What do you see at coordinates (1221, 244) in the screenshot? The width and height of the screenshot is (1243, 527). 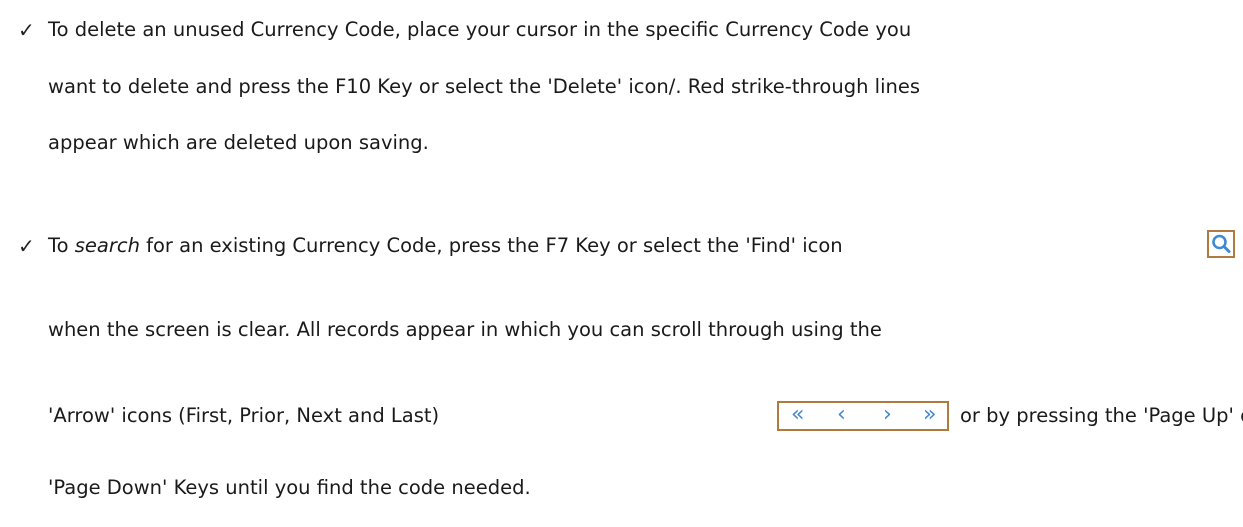 I see `search-icon` at bounding box center [1221, 244].